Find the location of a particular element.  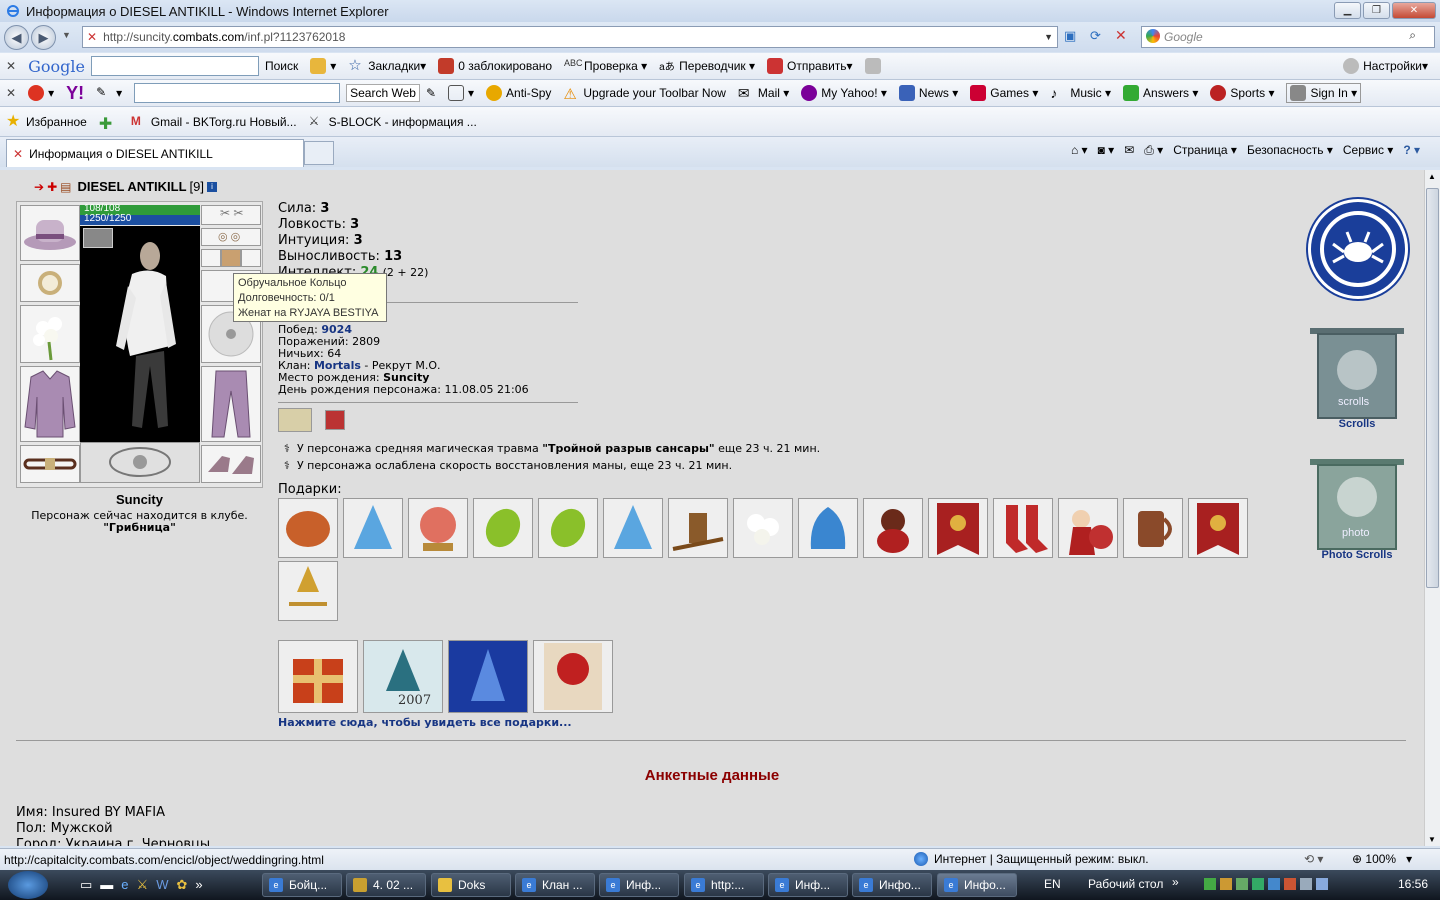

card-2007: 2007 is located at coordinates (403, 676).